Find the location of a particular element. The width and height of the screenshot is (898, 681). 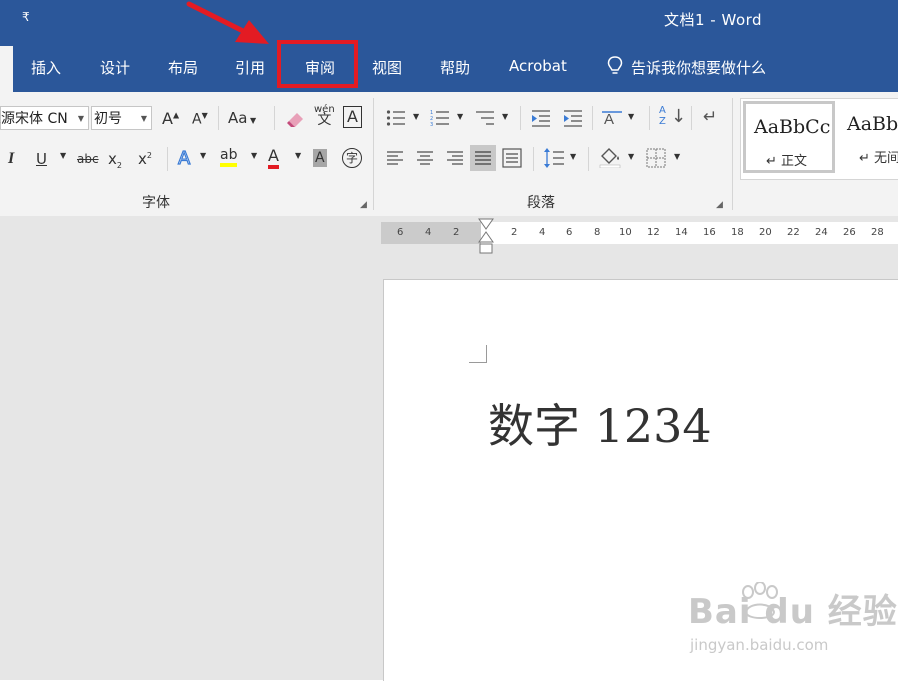

shading-bucket-icon is located at coordinates (610, 157).